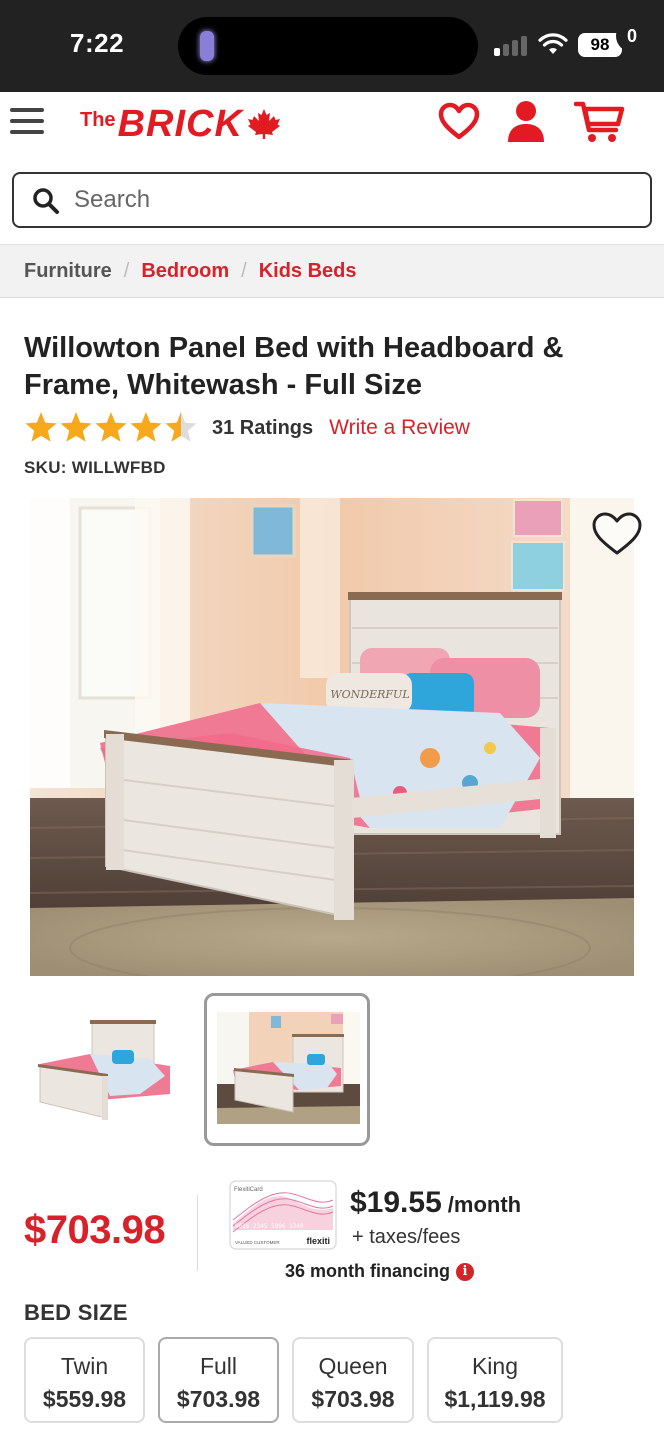 This screenshot has width=664, height=1440. What do you see at coordinates (287, 1069) in the screenshot?
I see `thumbnail-bed-room` at bounding box center [287, 1069].